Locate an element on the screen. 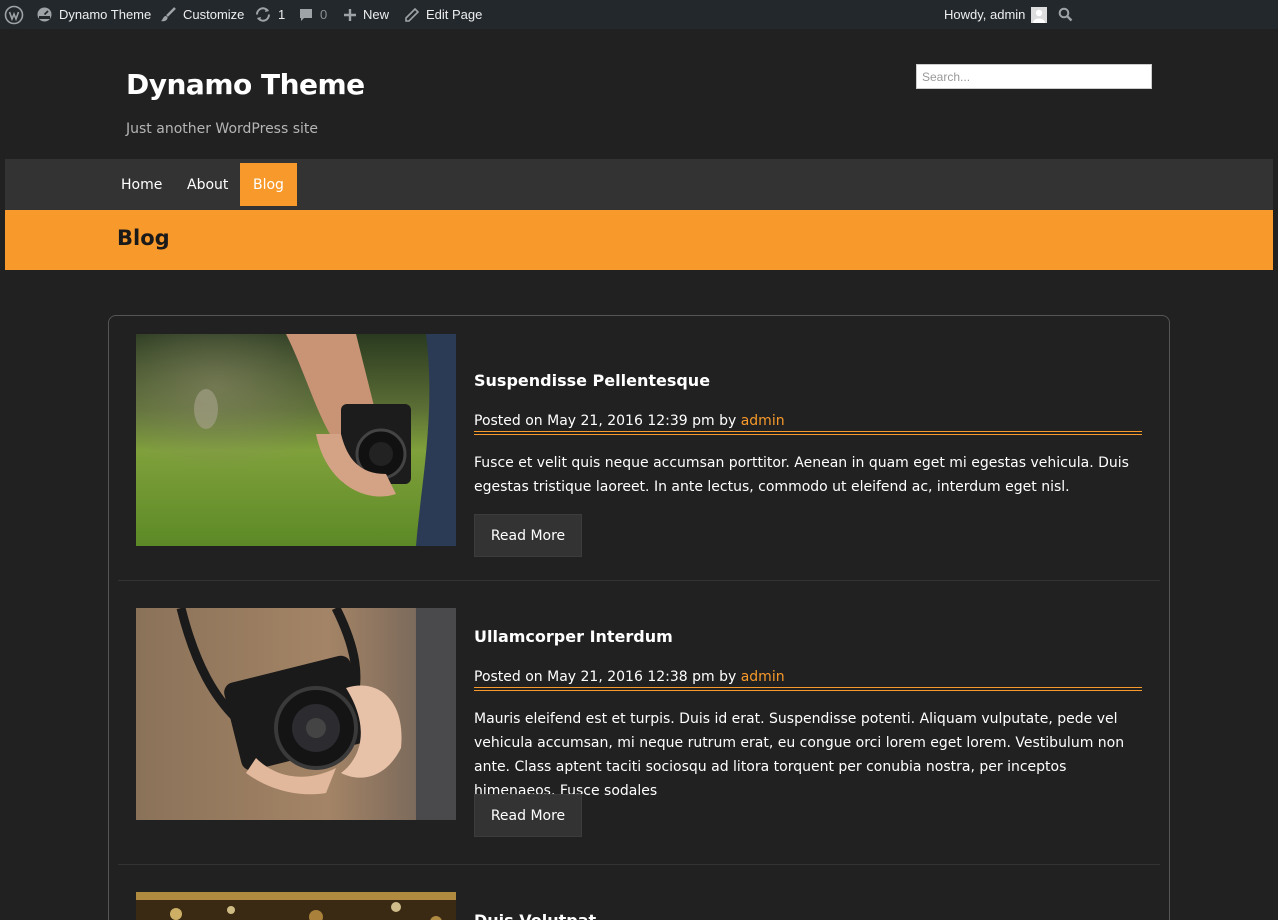  user-silhouette-icon is located at coordinates (1039, 16).